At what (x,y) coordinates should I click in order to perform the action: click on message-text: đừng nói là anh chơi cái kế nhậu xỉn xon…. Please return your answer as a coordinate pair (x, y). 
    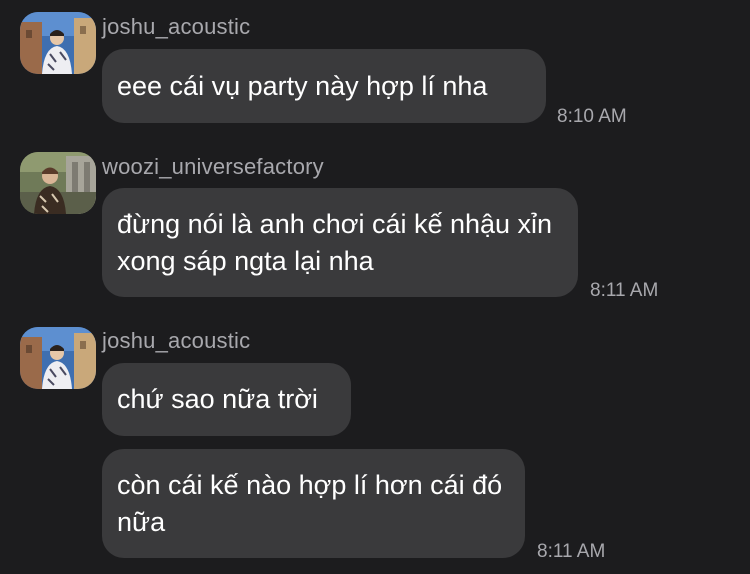
    Looking at the image, I should click on (335, 242).